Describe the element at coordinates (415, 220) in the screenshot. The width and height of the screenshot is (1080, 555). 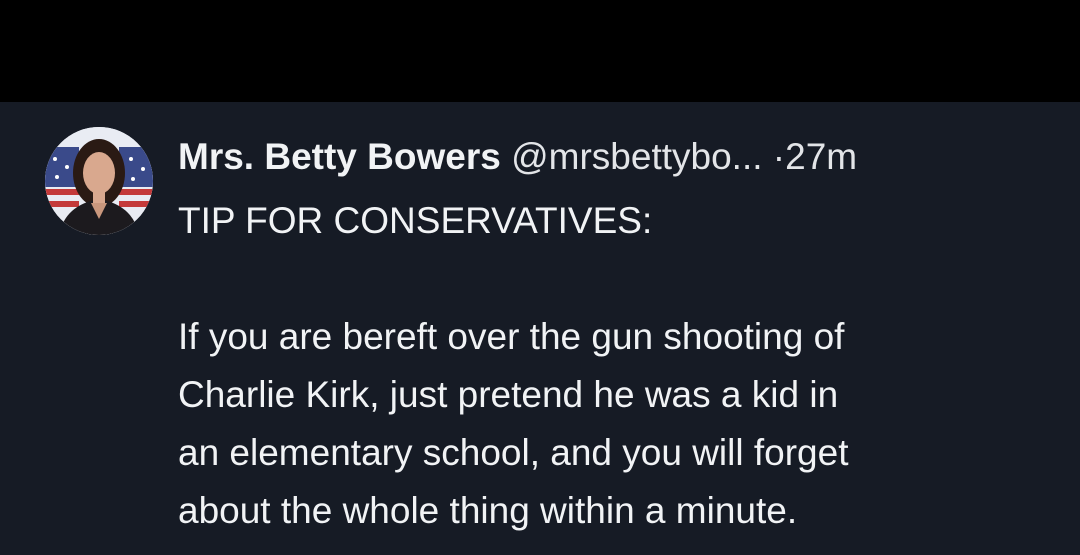
I see `tweet-title-line: TIP FOR CONSERVATIVES:` at that location.